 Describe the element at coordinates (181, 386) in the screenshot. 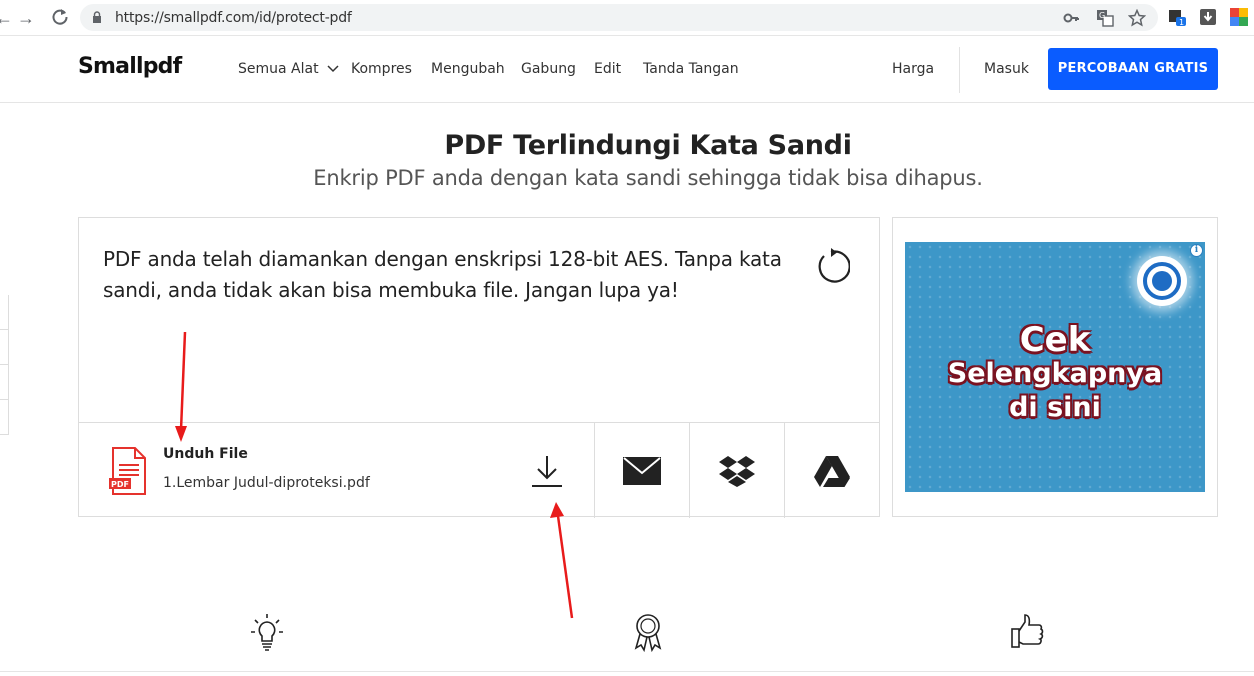

I see `annotation-arrow-down-icon` at that location.